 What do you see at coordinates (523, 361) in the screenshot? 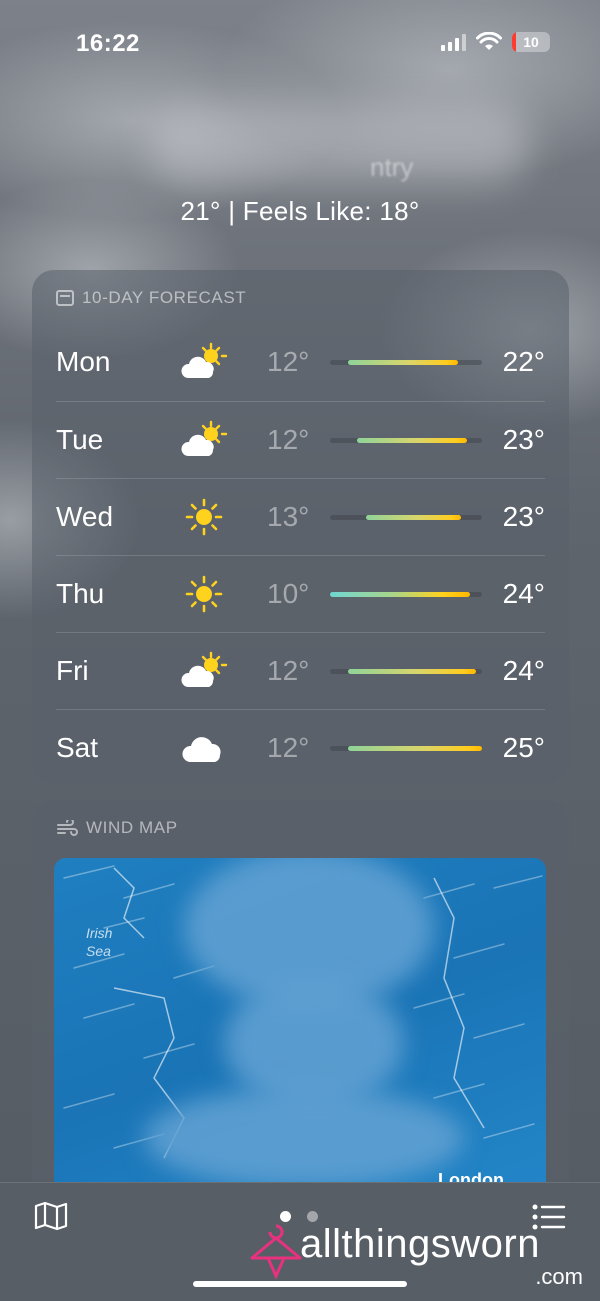
I see `forecast-high: 22°` at bounding box center [523, 361].